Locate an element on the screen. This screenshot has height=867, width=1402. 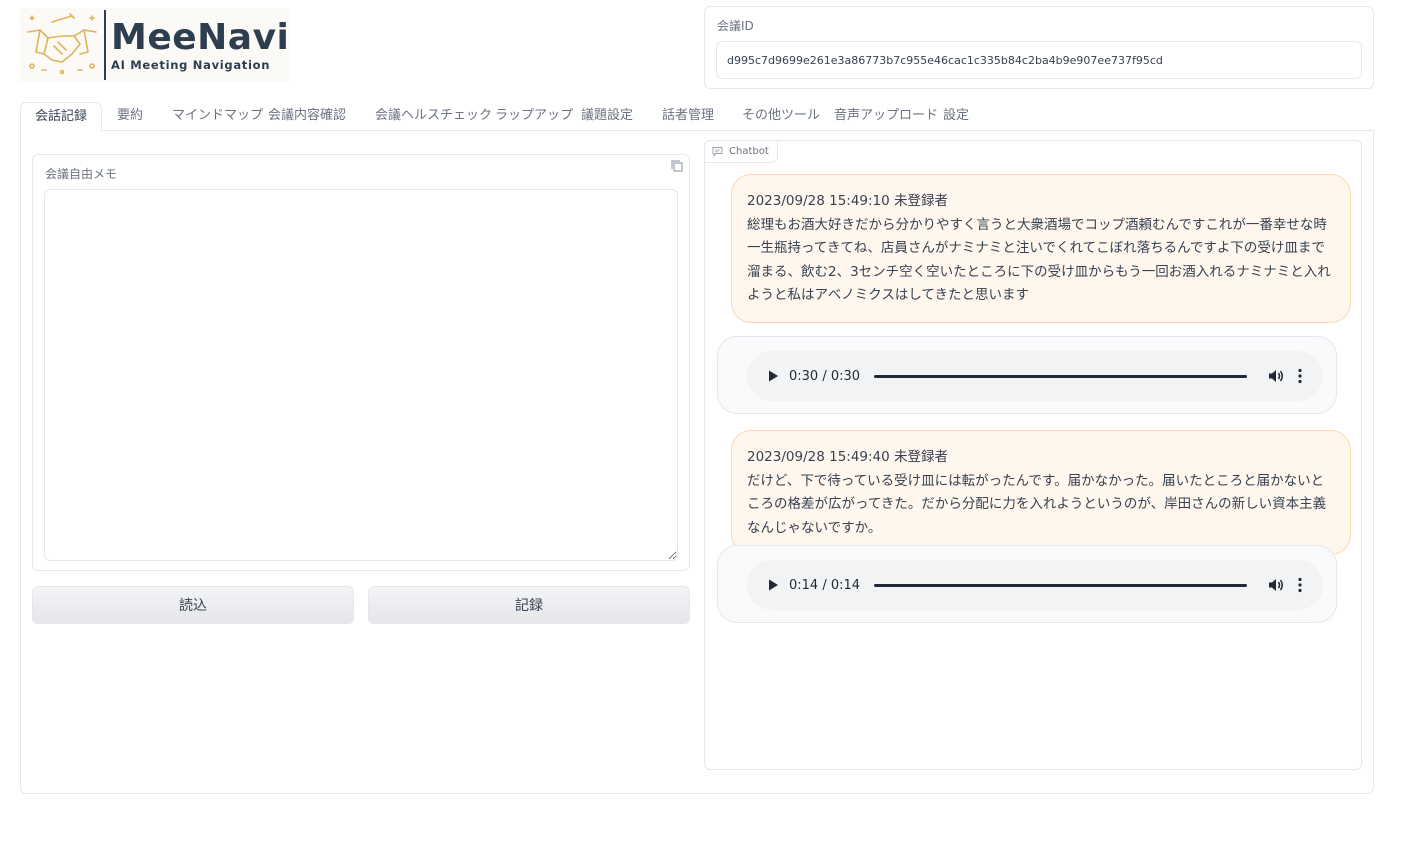
chat-audio-message: 0:14 / 0:14 is located at coordinates (1027, 584).